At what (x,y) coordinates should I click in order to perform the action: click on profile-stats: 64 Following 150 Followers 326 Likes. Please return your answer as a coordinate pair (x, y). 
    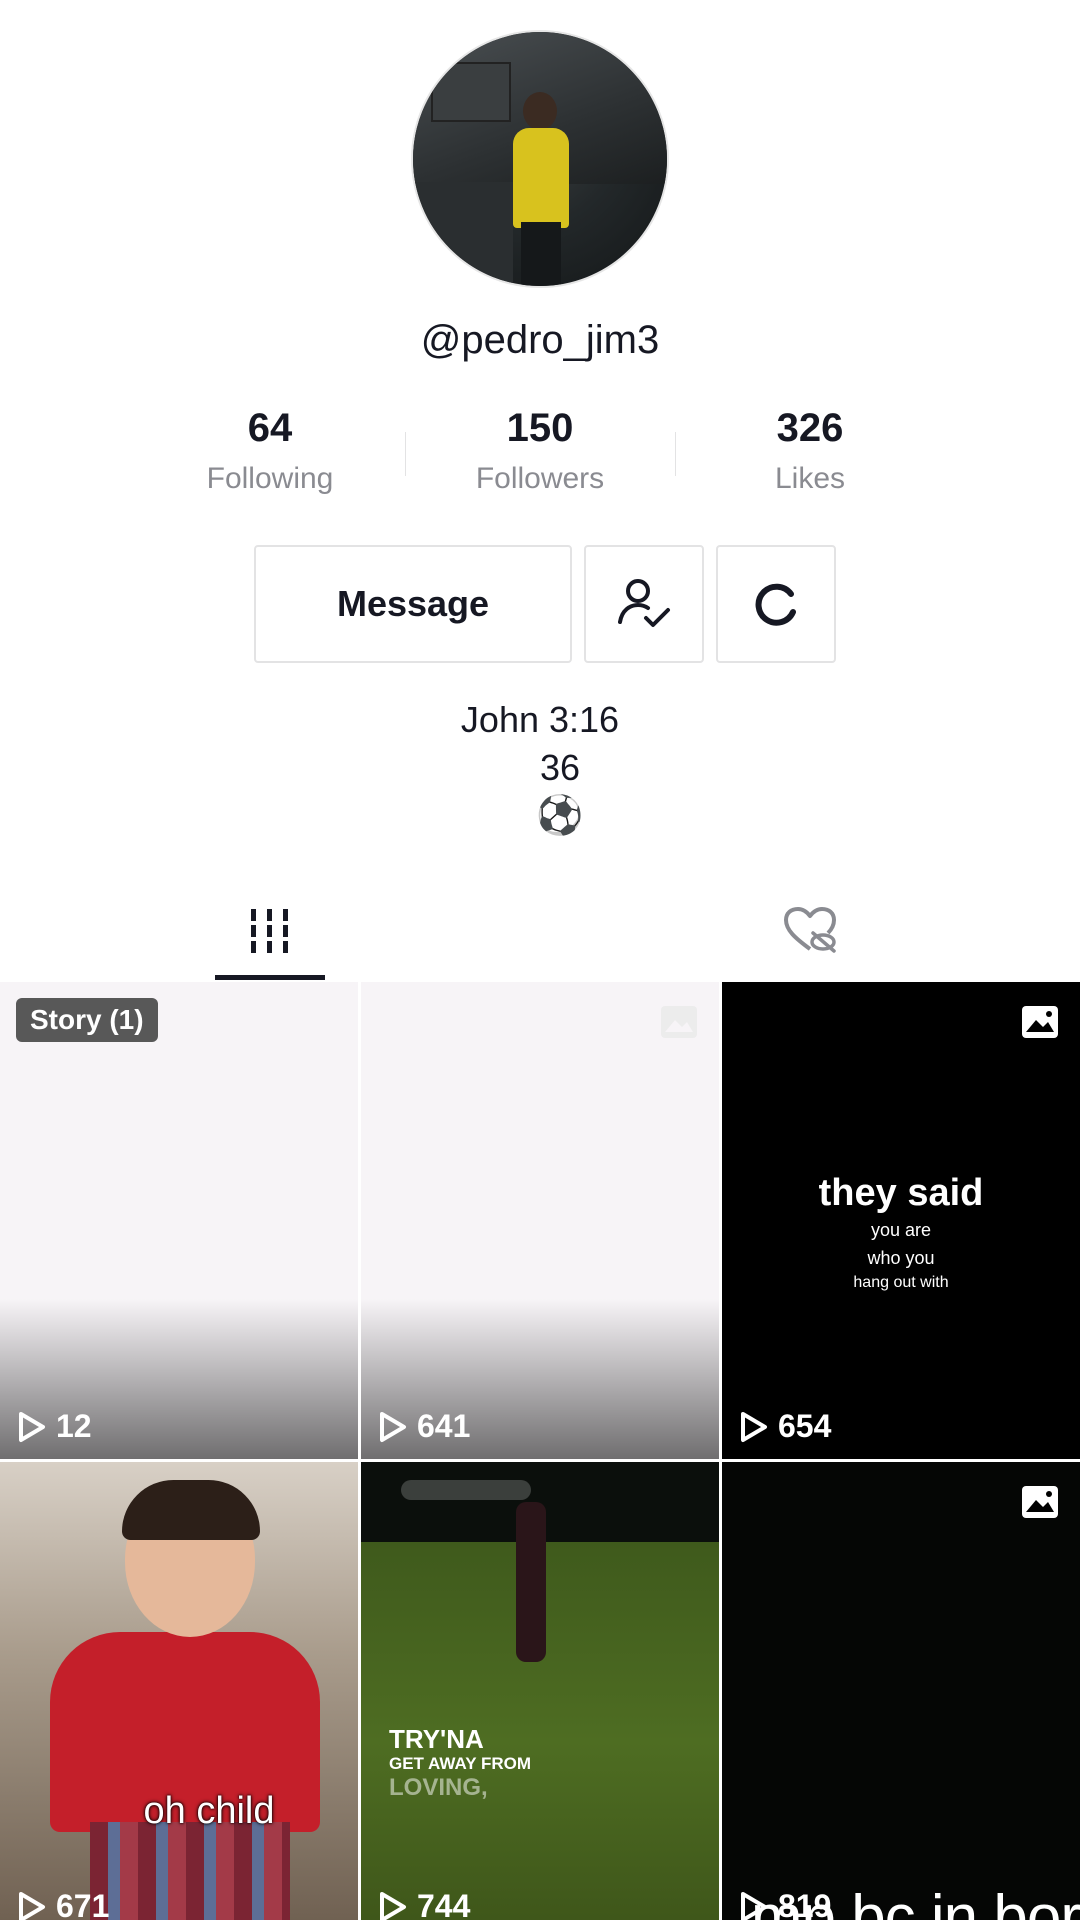
    Looking at the image, I should click on (540, 455).